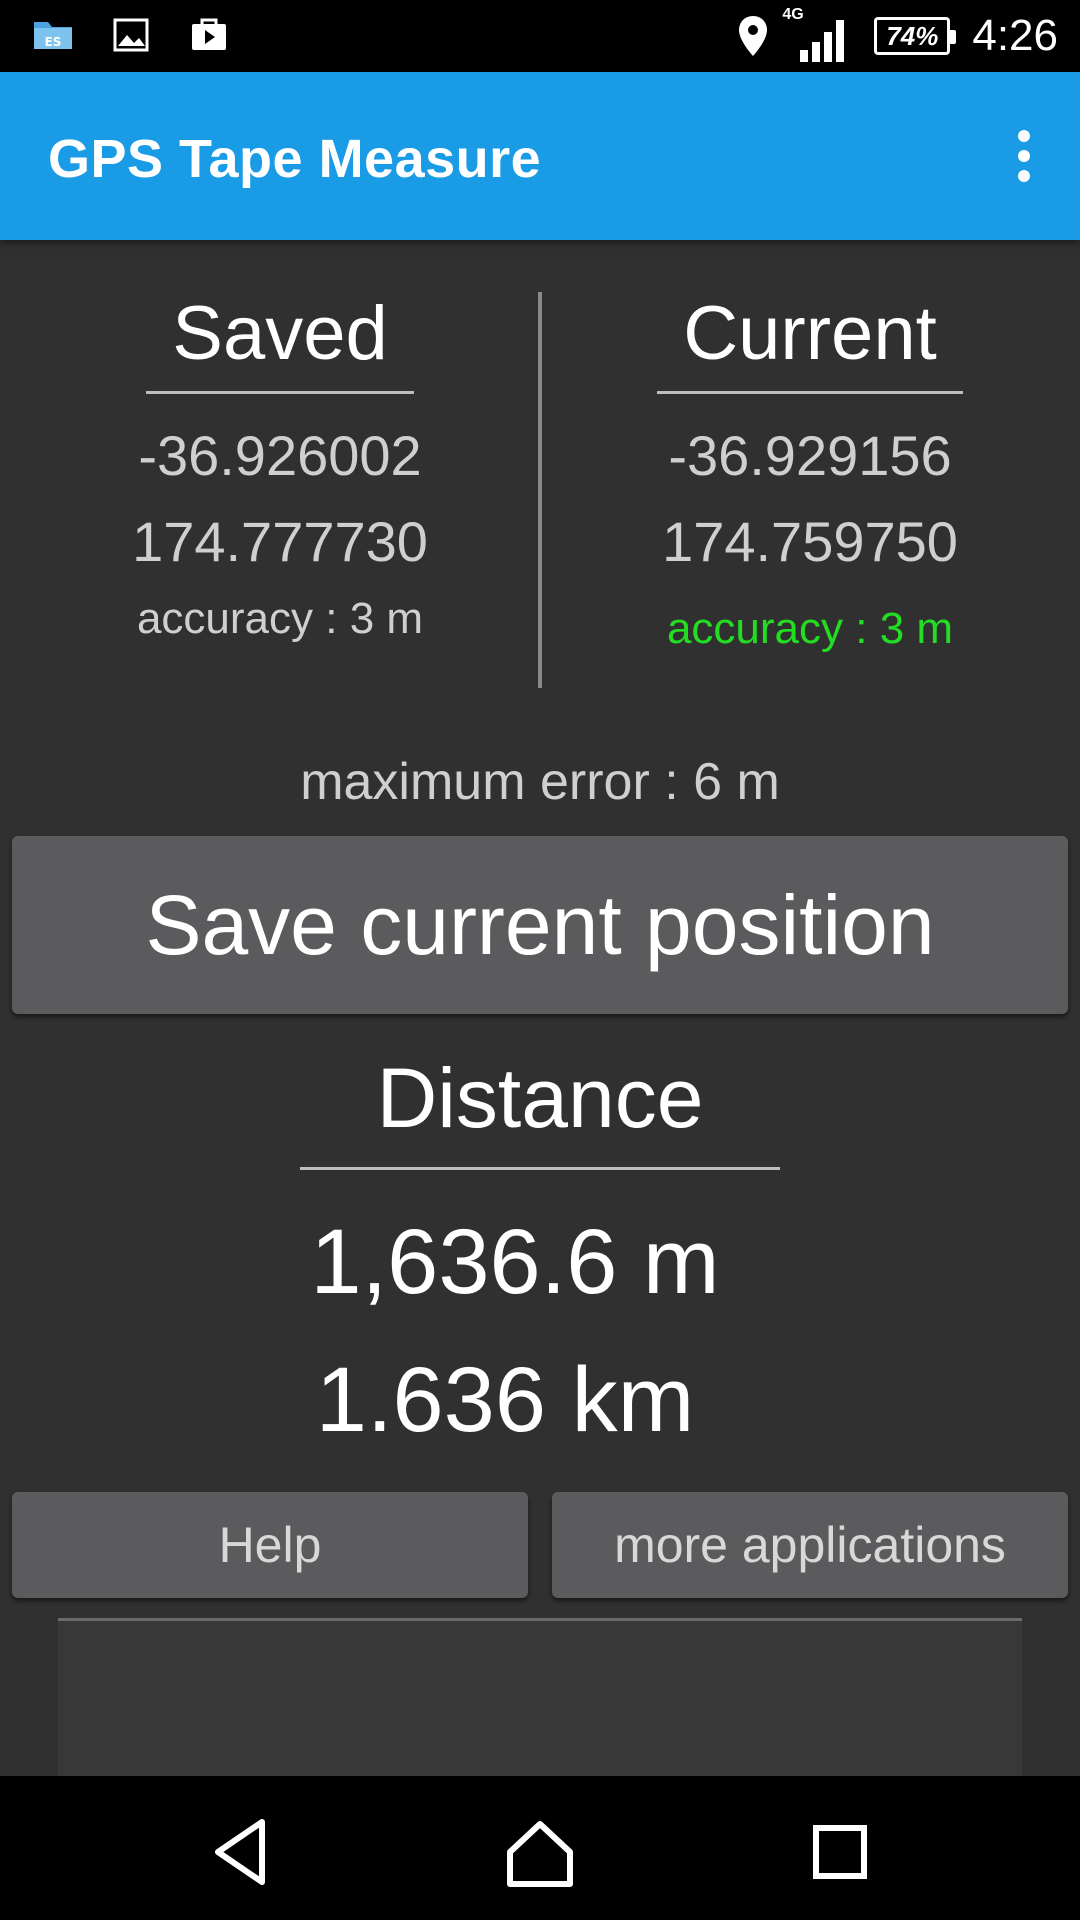 The width and height of the screenshot is (1080, 1920). I want to click on battery-icon: 74%, so click(915, 36).